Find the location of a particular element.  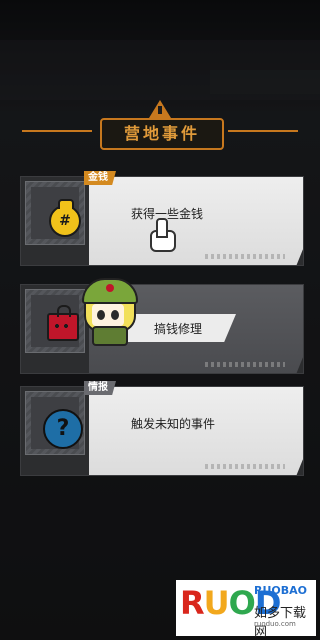

header-divider-left is located at coordinates (57, 131).